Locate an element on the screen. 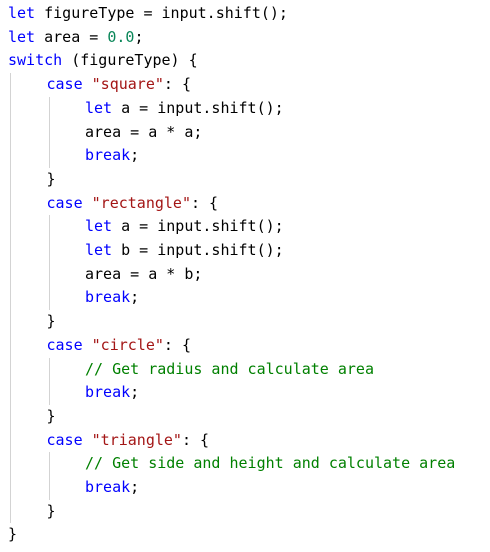 This screenshot has width=490, height=552. code-token-string: "square" is located at coordinates (127, 84).